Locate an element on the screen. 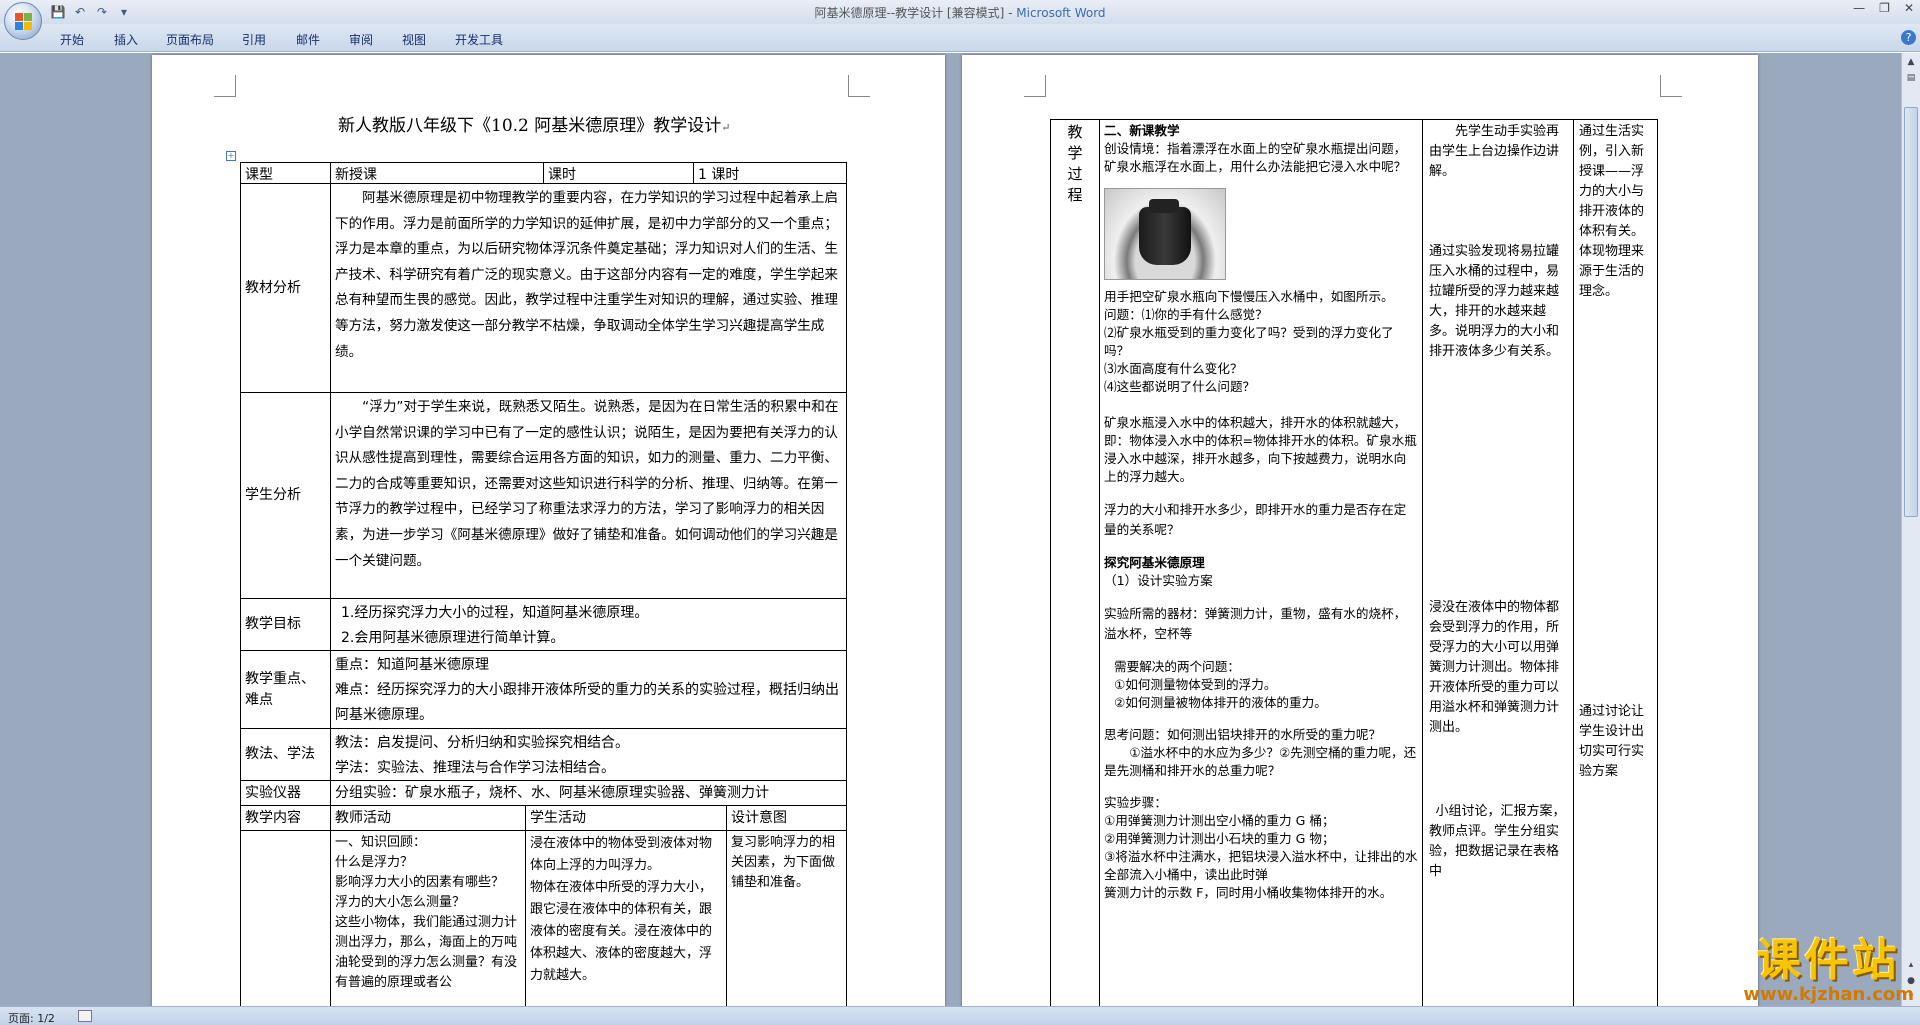  question: 问题：⑴你的手有什么感觉？ is located at coordinates (1186, 314).